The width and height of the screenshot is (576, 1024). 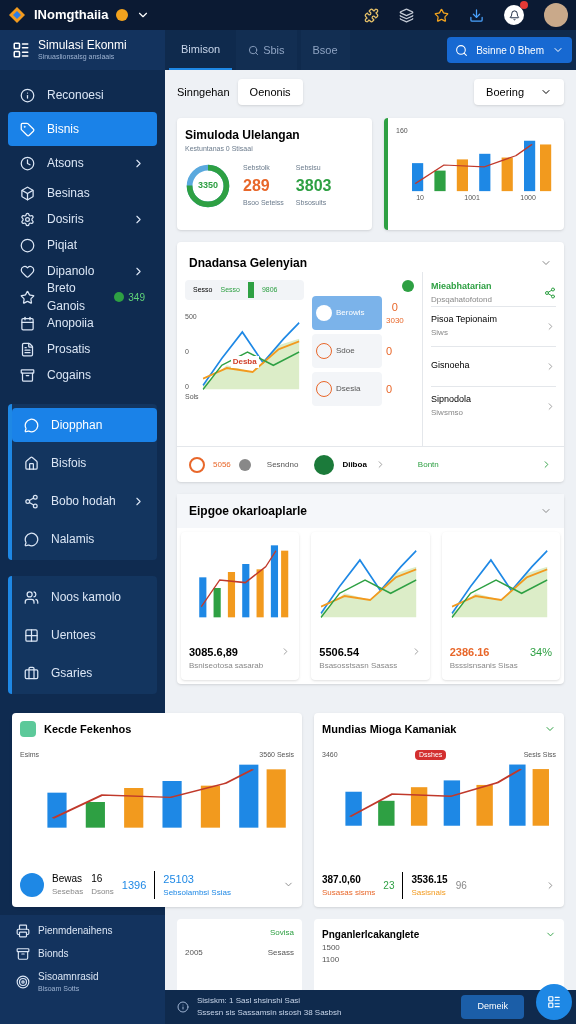 What do you see at coordinates (84, 673) in the screenshot?
I see `sidebar-item: Gsaries` at bounding box center [84, 673].